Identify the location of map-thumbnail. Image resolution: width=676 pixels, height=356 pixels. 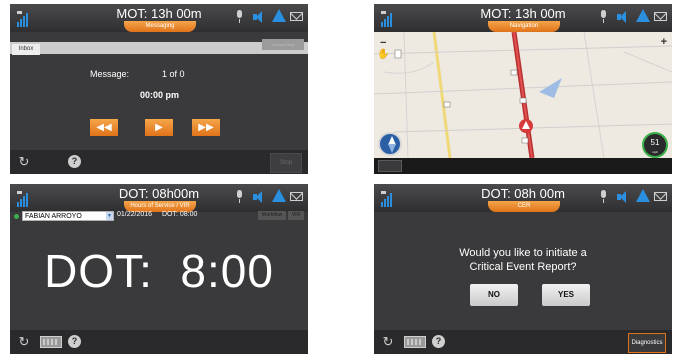
(390, 166).